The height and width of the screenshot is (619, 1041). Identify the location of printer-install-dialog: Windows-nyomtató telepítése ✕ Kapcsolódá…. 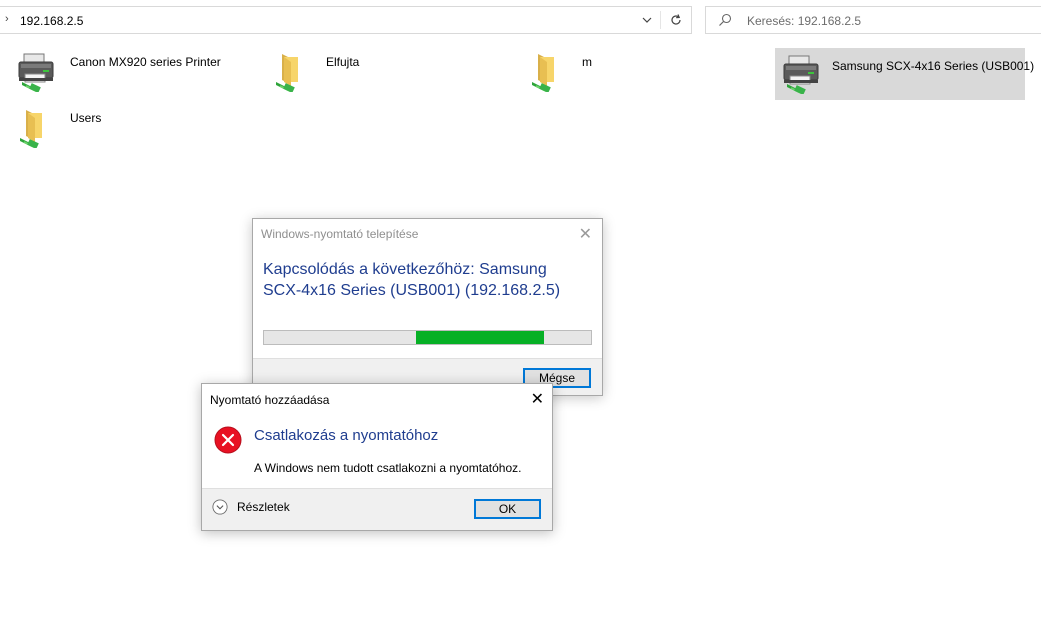
(427, 307).